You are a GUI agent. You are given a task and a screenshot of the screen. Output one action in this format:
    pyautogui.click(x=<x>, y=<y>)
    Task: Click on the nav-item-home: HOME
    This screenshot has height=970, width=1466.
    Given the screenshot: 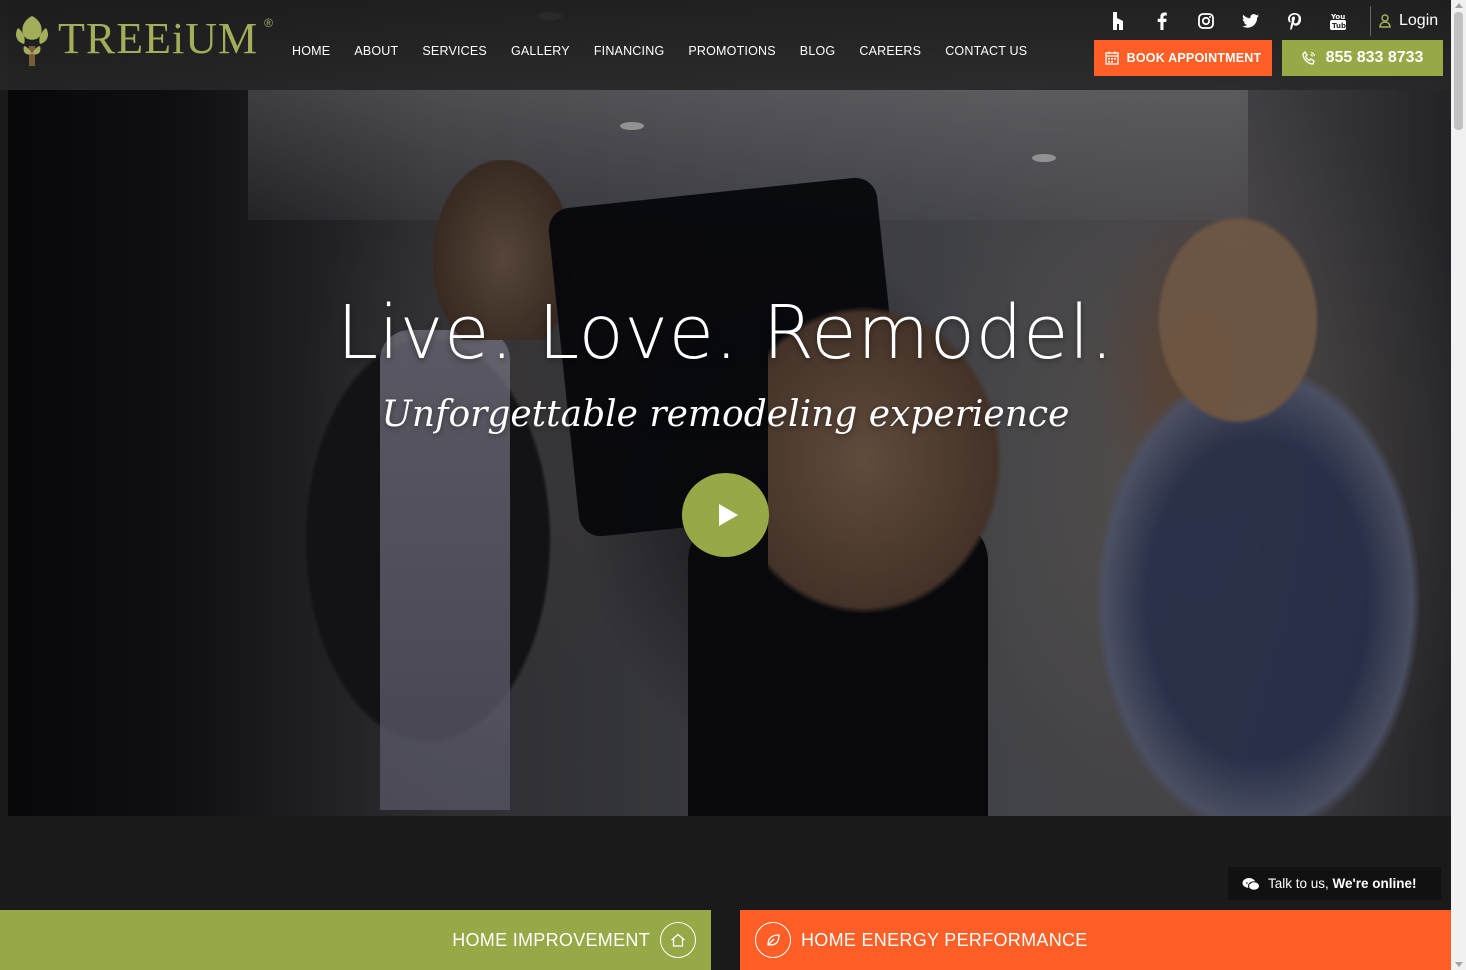 What is the action you would take?
    pyautogui.click(x=311, y=51)
    